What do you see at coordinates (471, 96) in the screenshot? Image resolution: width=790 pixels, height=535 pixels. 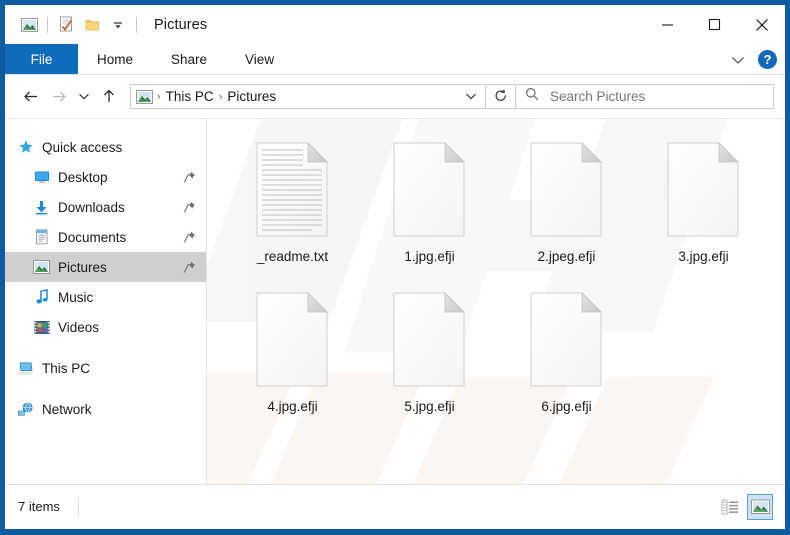 I see `address-dropdown-icon` at bounding box center [471, 96].